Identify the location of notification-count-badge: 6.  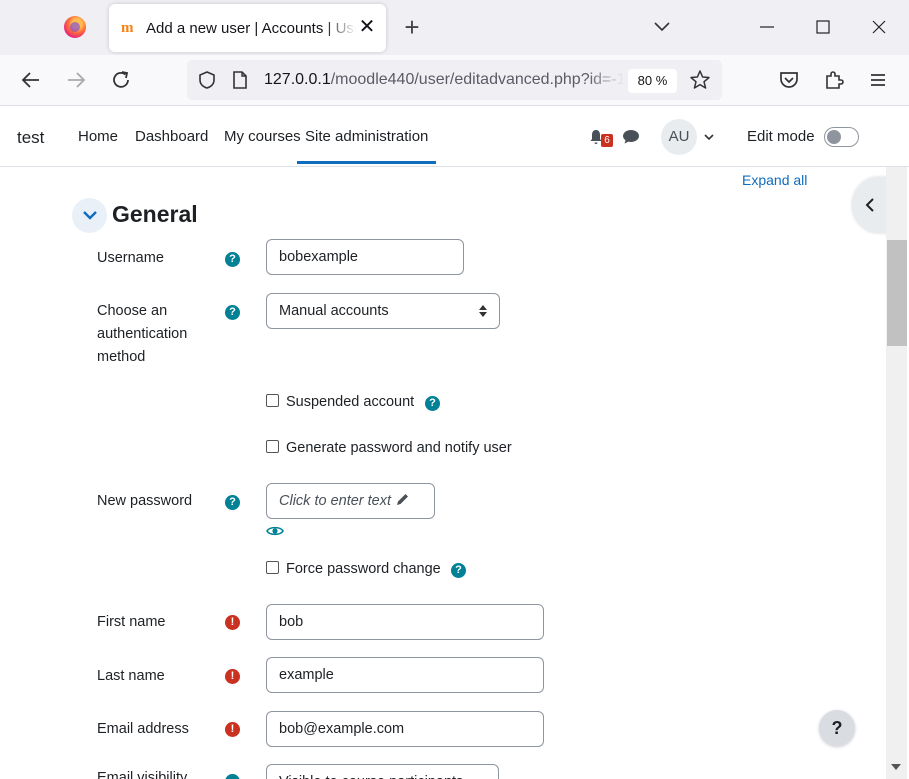
(607, 140).